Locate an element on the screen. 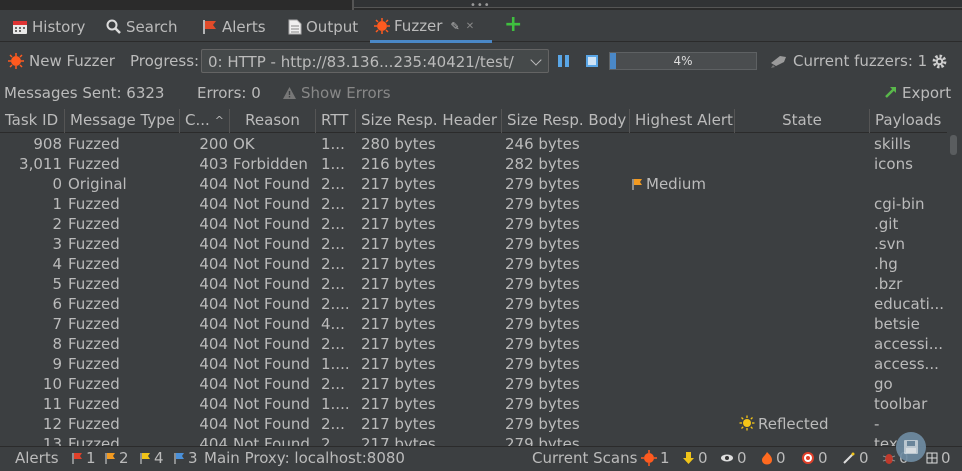 The height and width of the screenshot is (471, 962). passive-scans: 0 is located at coordinates (733, 458).